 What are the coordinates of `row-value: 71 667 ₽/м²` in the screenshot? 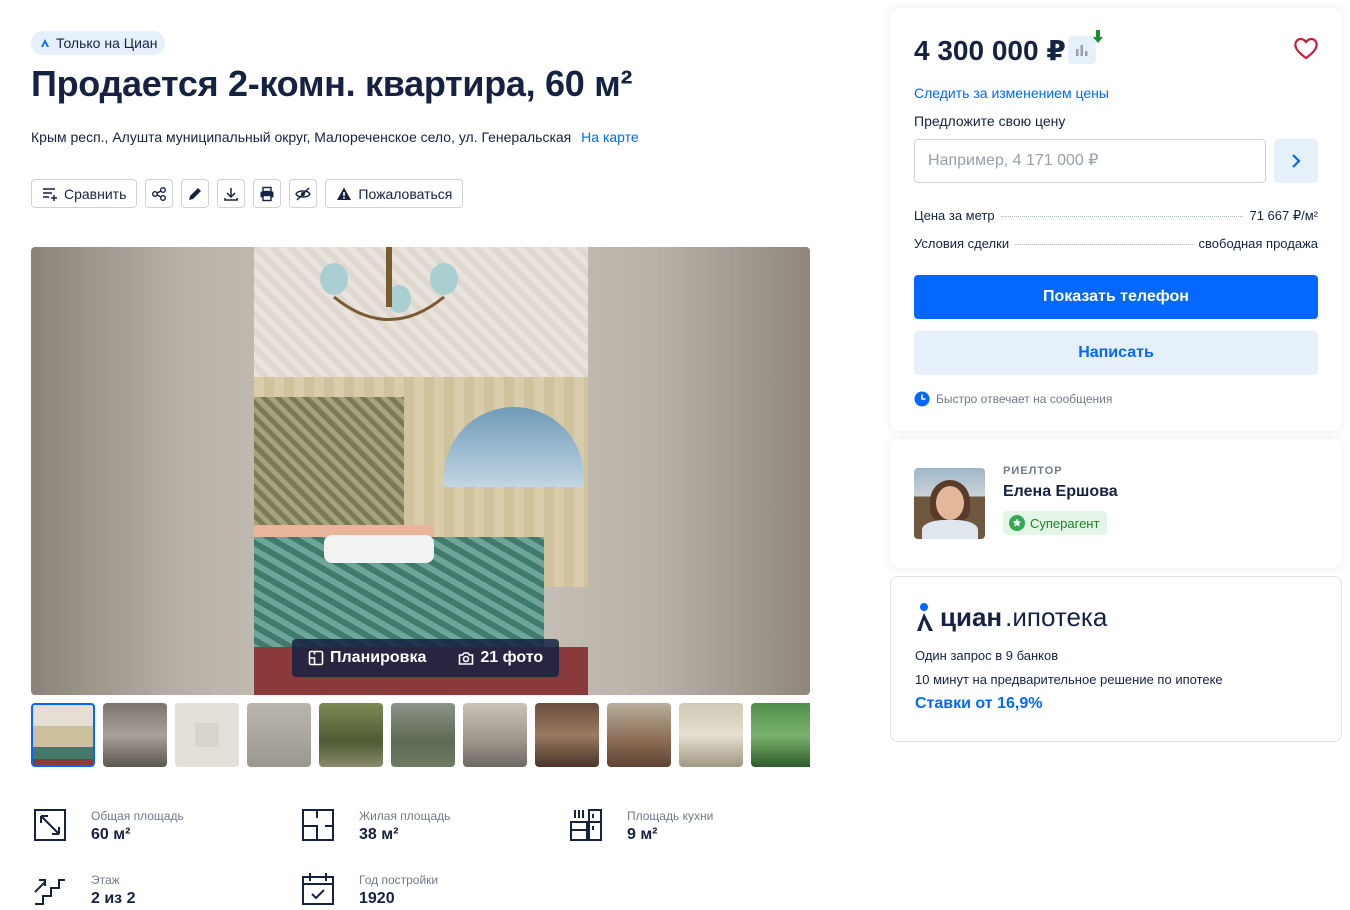 It's located at (1283, 215).